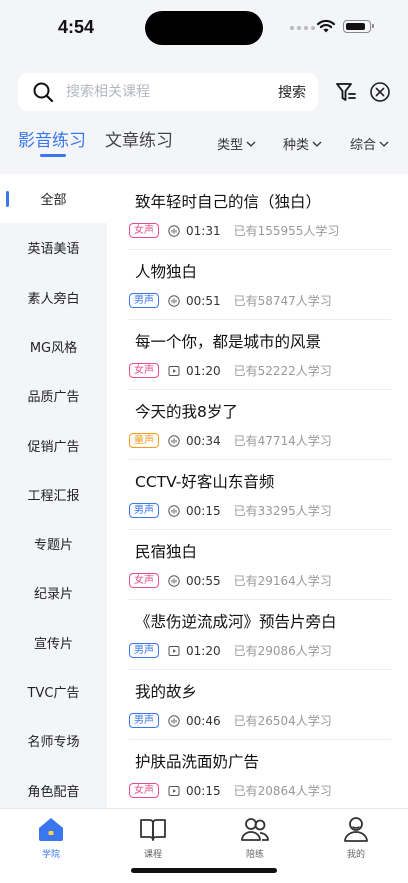 The height and width of the screenshot is (883, 408). What do you see at coordinates (204, 870) in the screenshot?
I see `home-indicator` at bounding box center [204, 870].